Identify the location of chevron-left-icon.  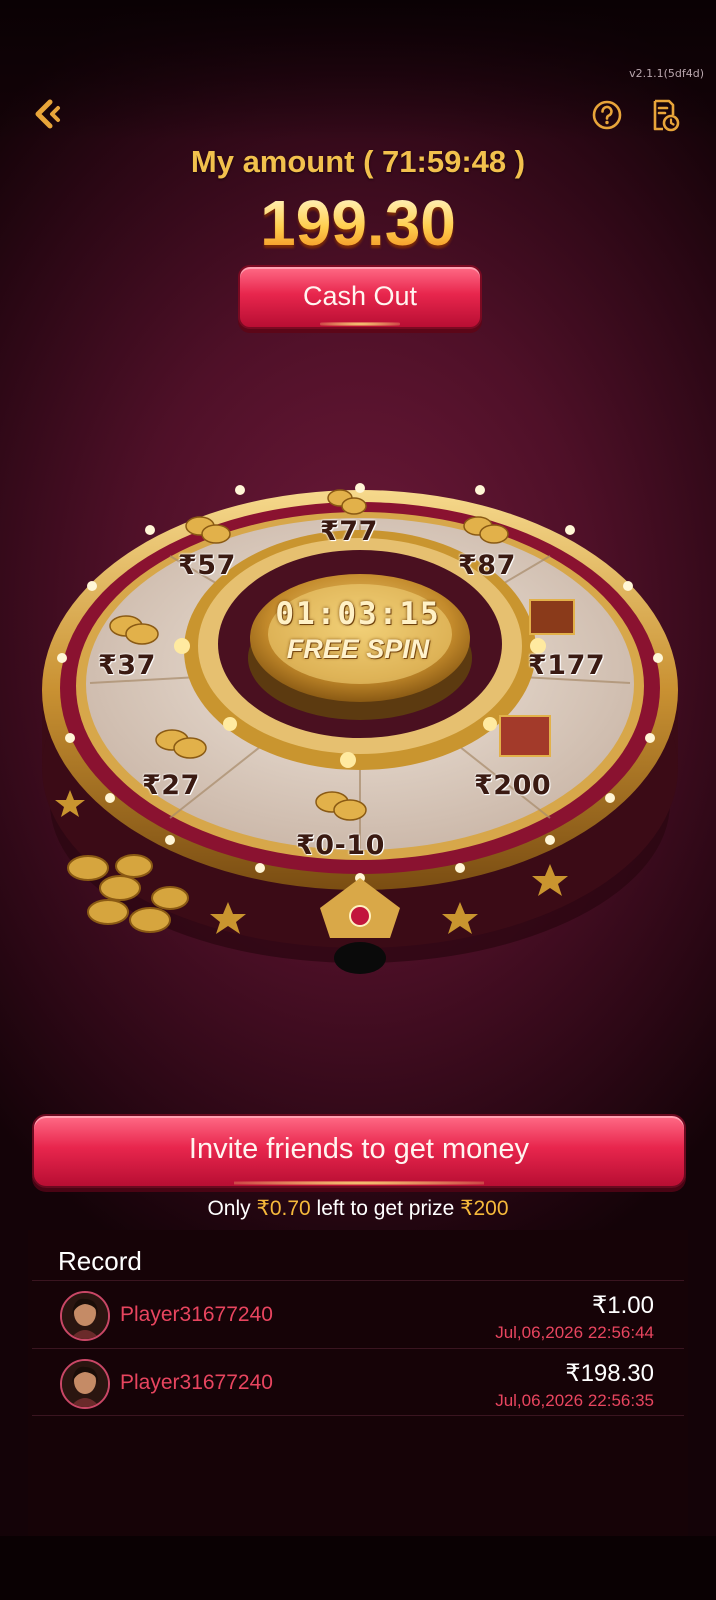
(47, 114).